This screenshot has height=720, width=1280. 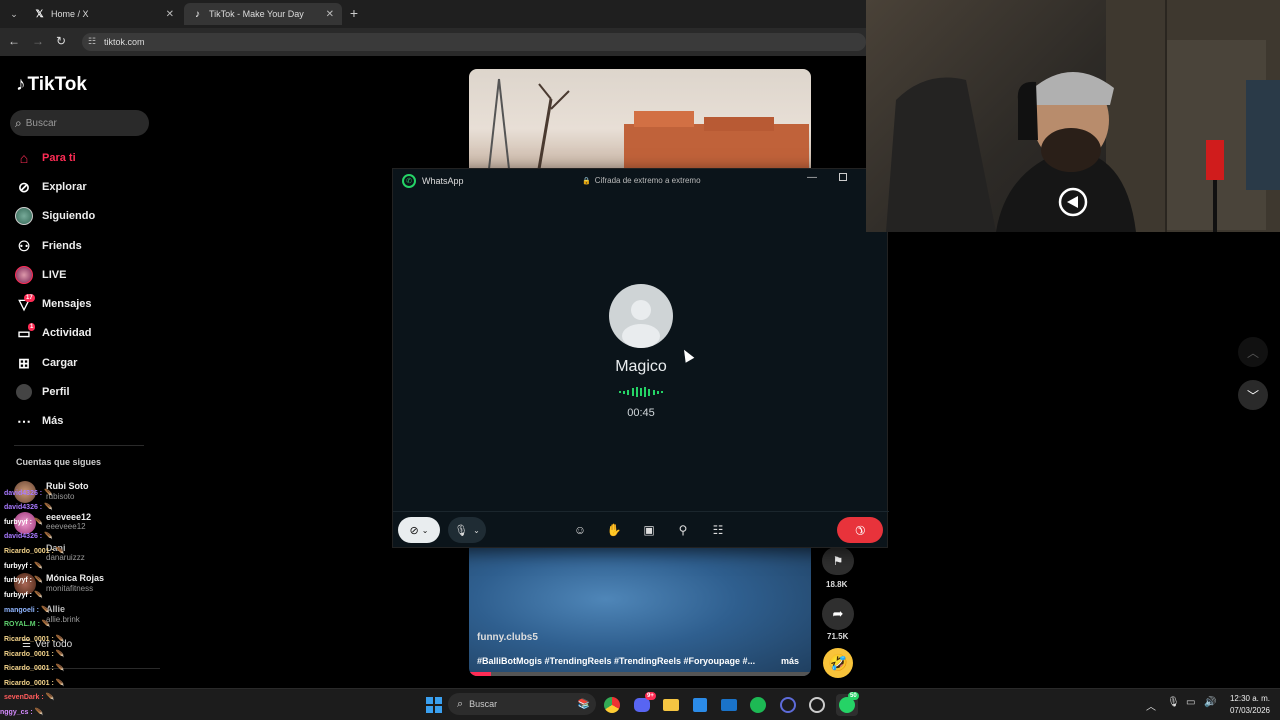 I want to click on share-count: 71.5K, so click(x=838, y=636).